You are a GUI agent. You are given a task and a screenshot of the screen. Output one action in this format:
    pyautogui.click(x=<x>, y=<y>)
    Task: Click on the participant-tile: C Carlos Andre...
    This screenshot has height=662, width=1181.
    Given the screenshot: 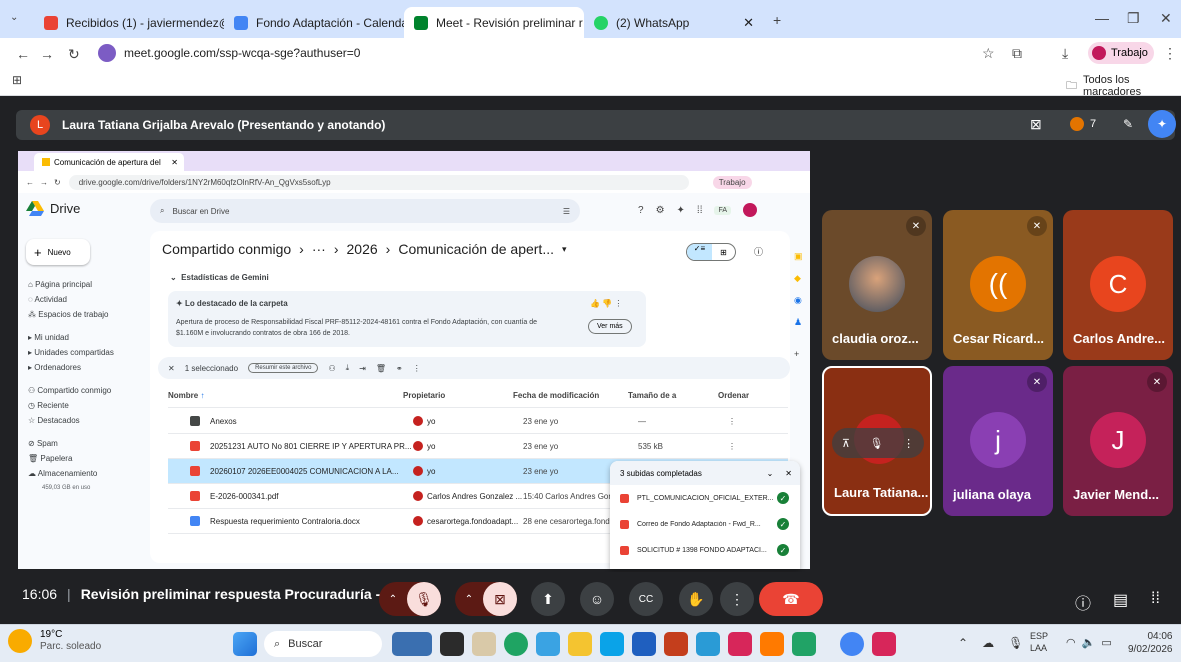 What is the action you would take?
    pyautogui.click(x=1118, y=285)
    